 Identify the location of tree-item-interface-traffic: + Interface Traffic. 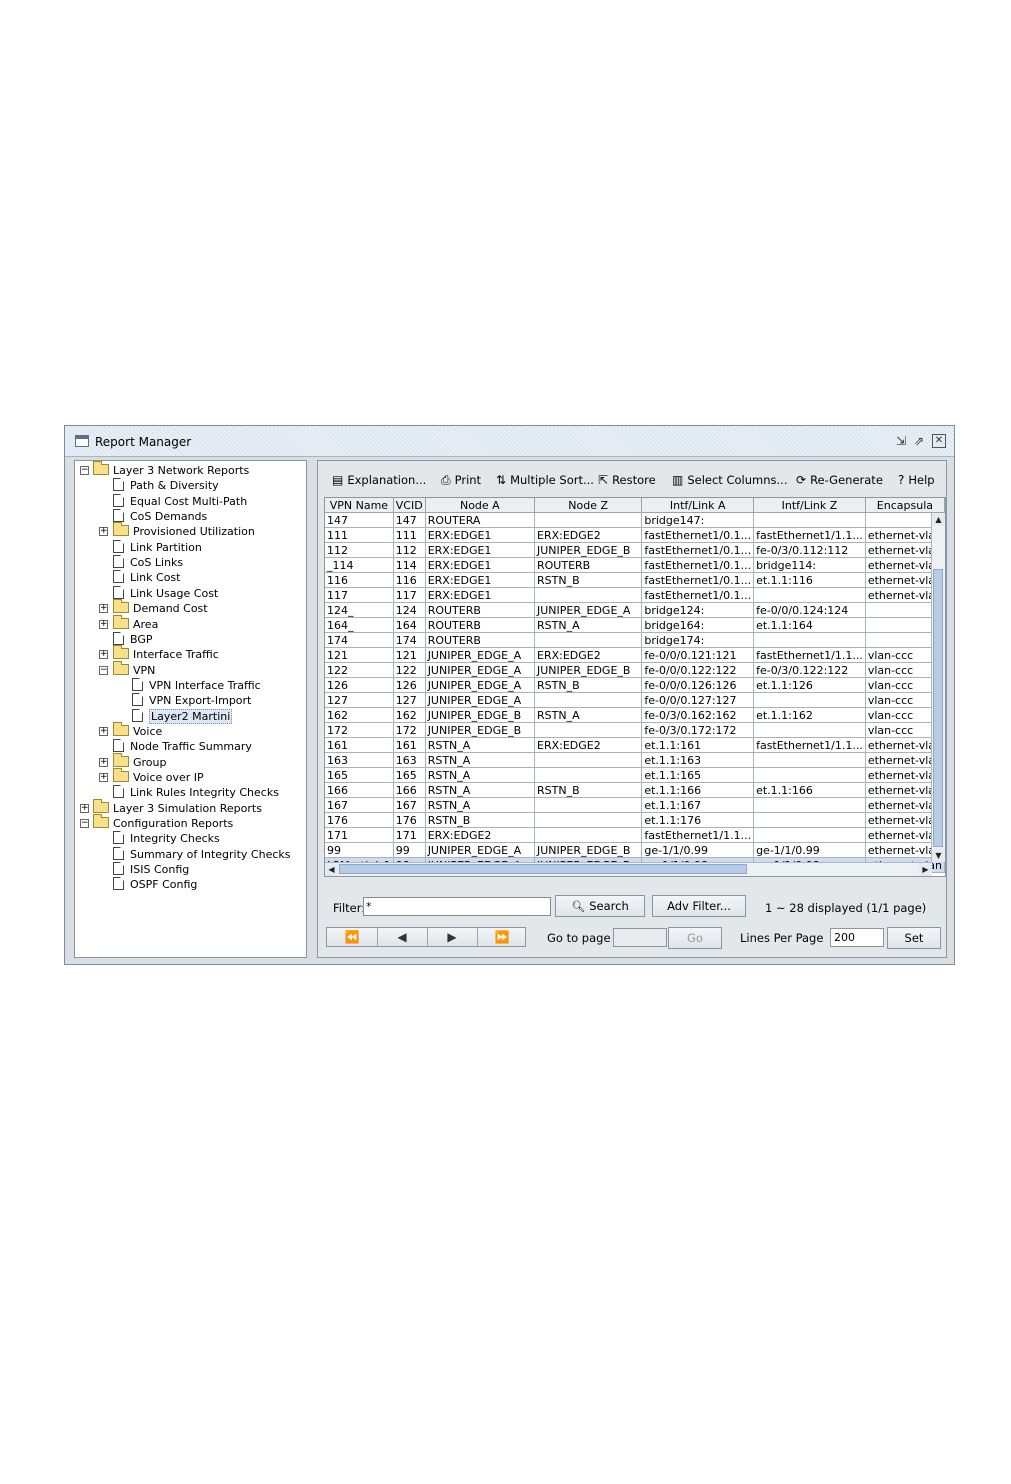
(159, 653).